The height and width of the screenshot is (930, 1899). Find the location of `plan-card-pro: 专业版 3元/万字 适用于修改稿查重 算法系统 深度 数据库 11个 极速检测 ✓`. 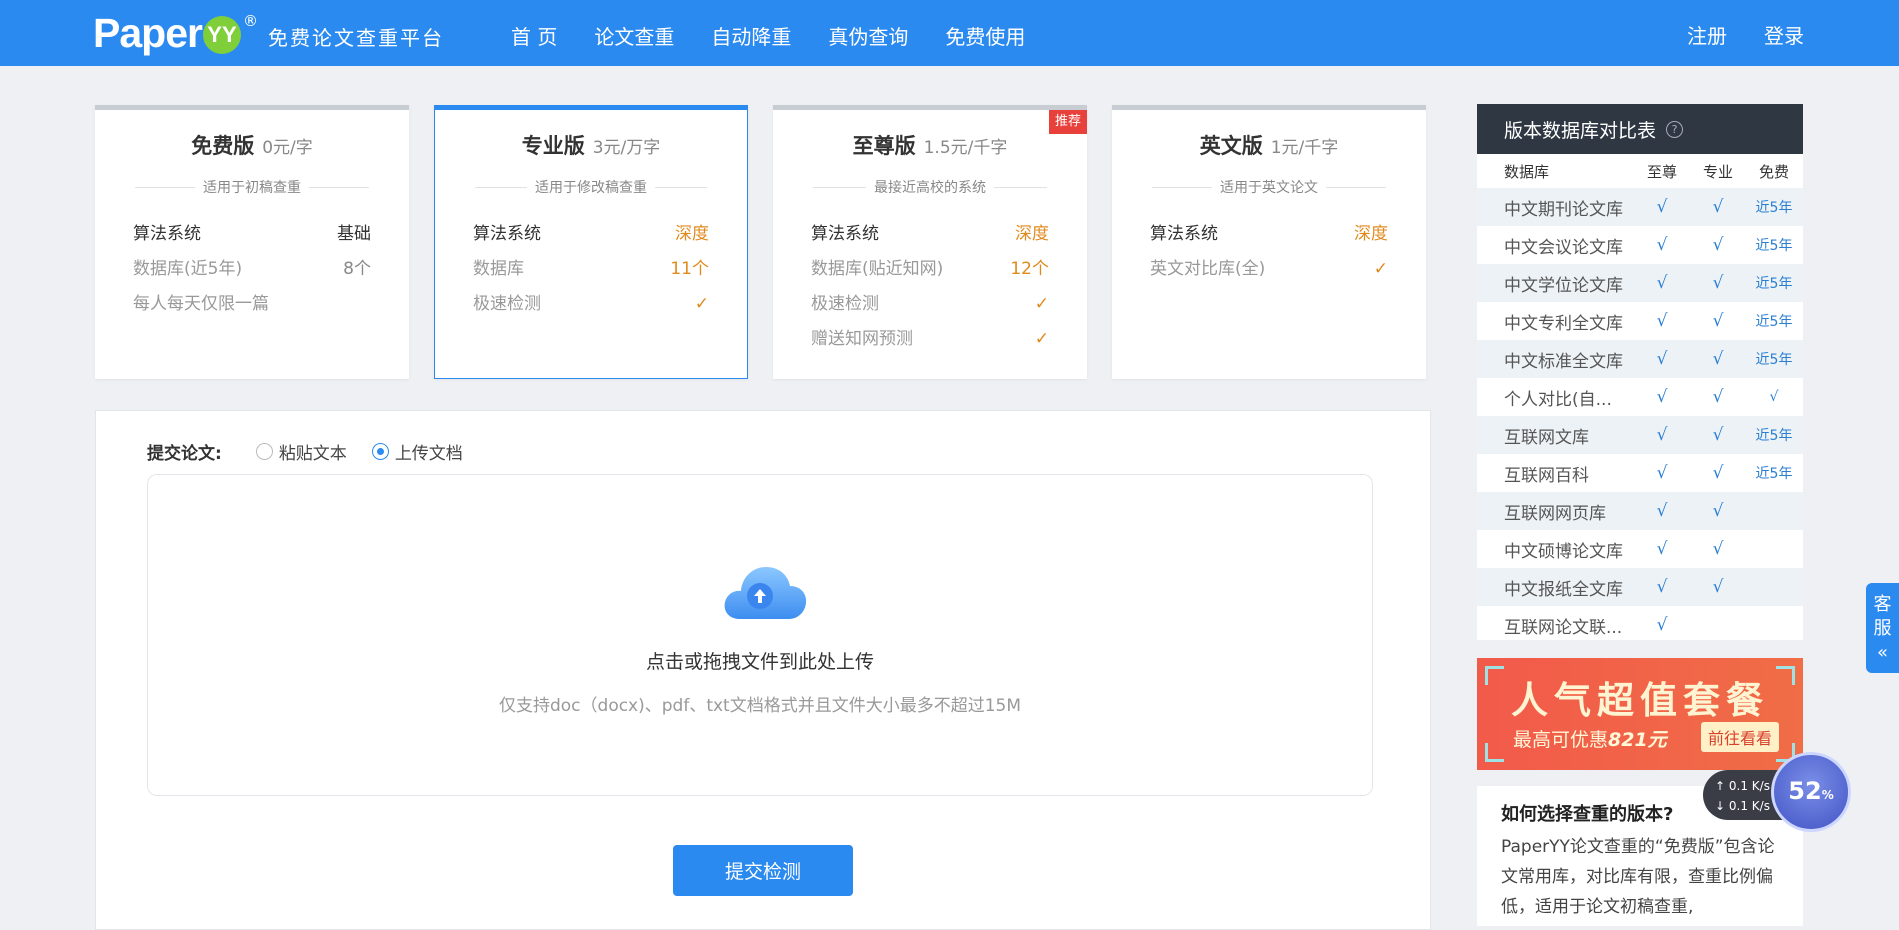

plan-card-pro: 专业版 3元/万字 适用于修改稿查重 算法系统 深度 数据库 11个 极速检测 ✓ is located at coordinates (591, 242).